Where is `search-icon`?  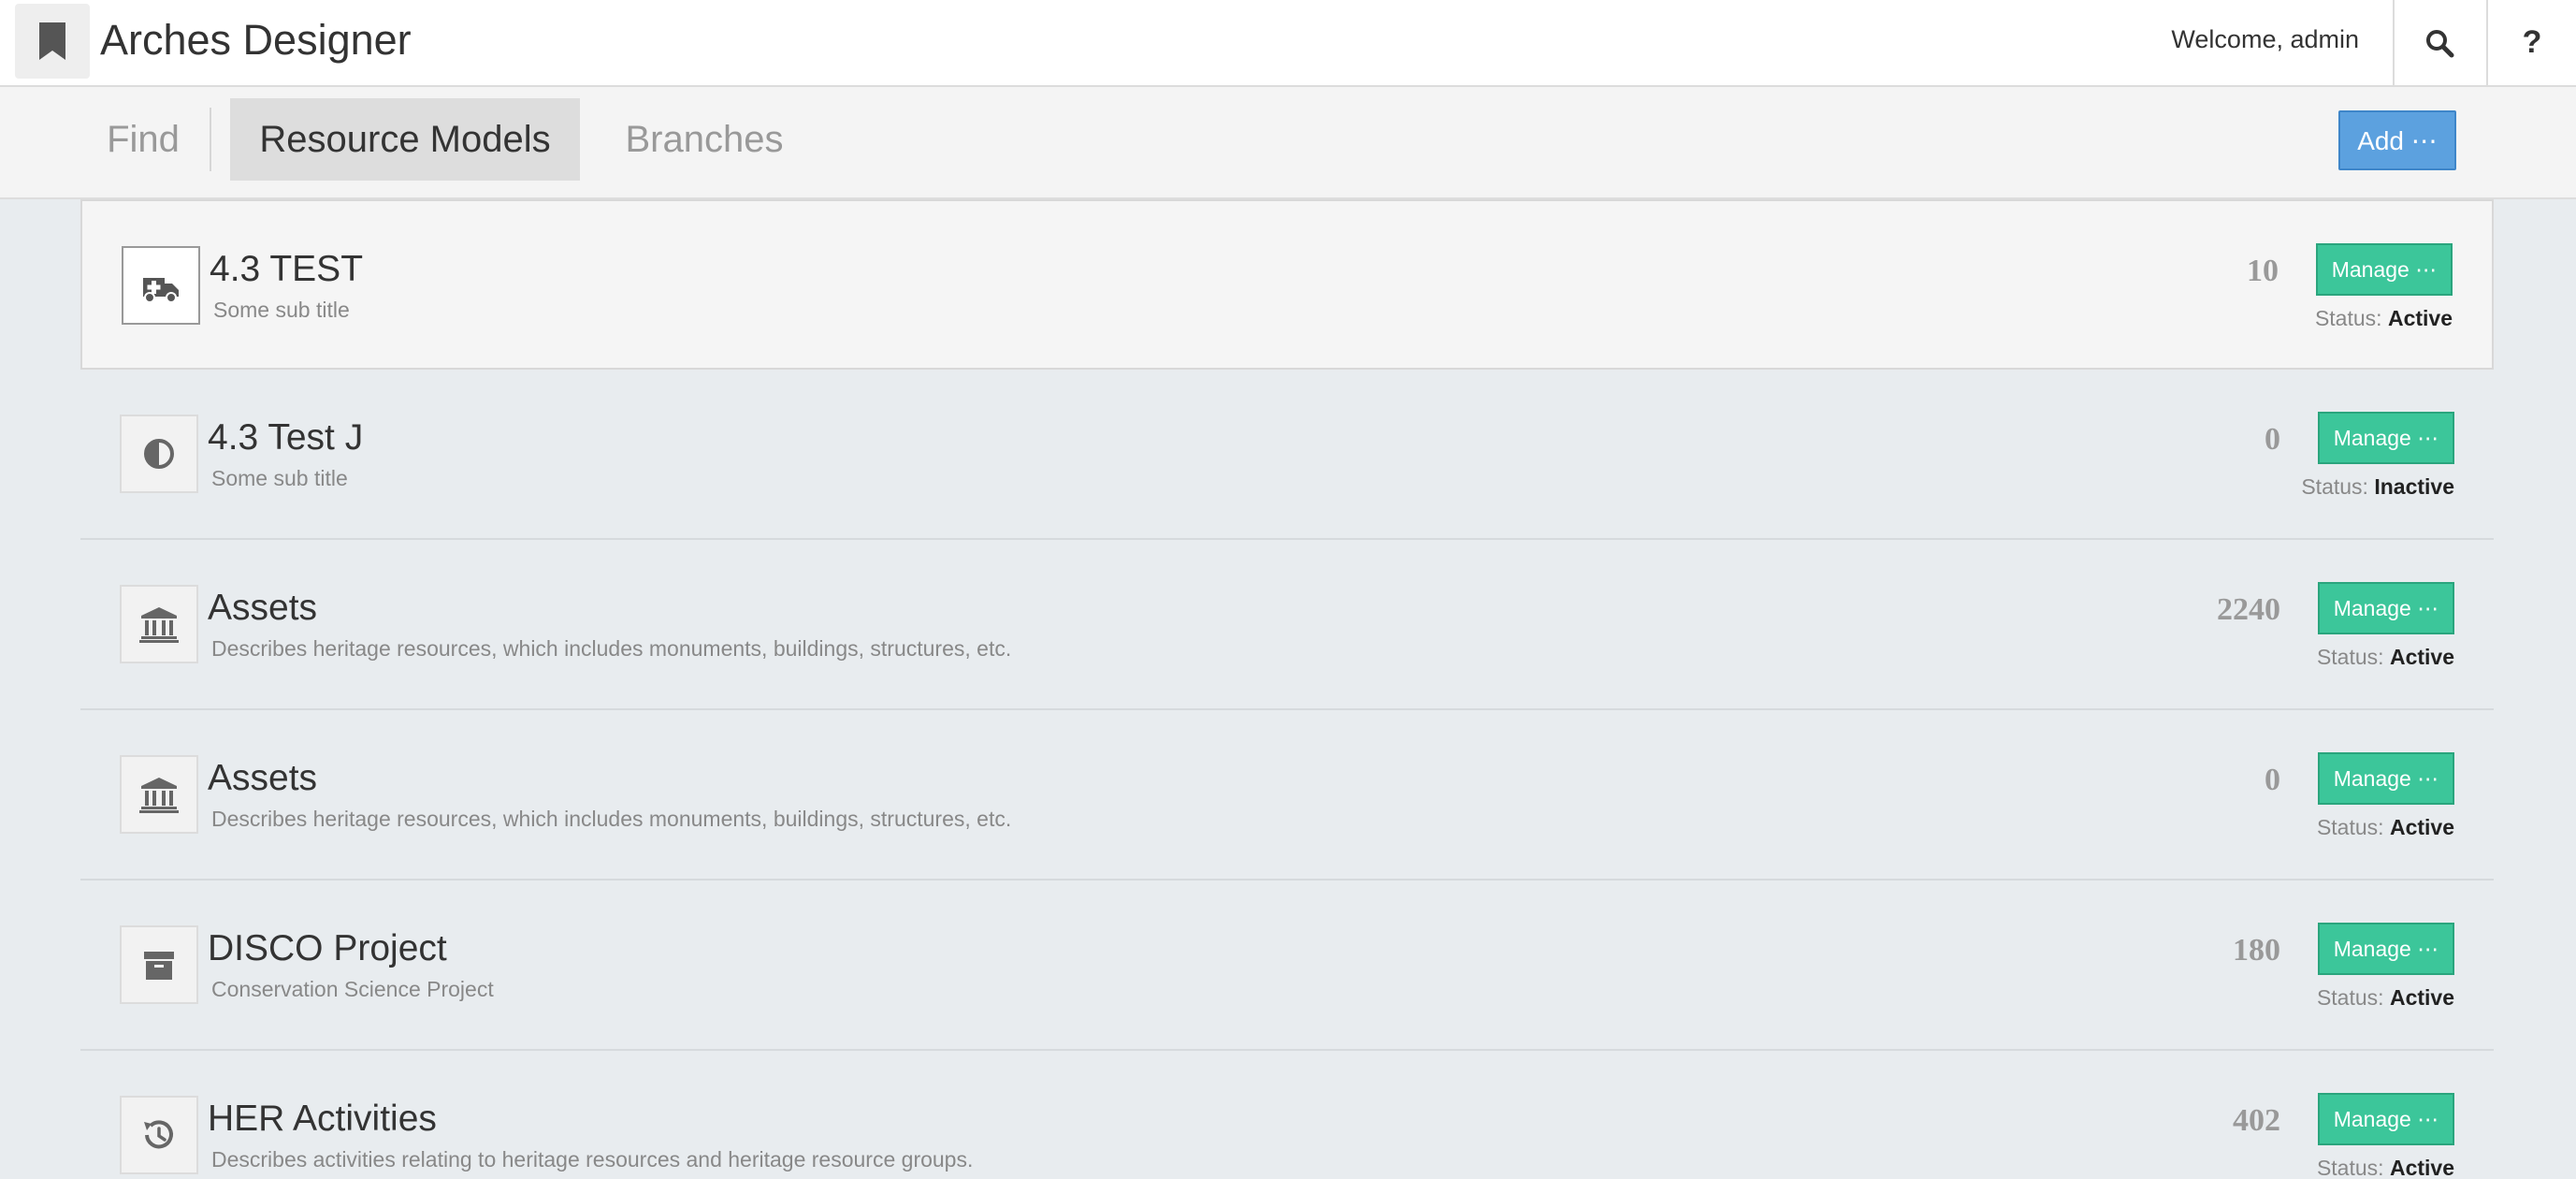 search-icon is located at coordinates (2440, 43).